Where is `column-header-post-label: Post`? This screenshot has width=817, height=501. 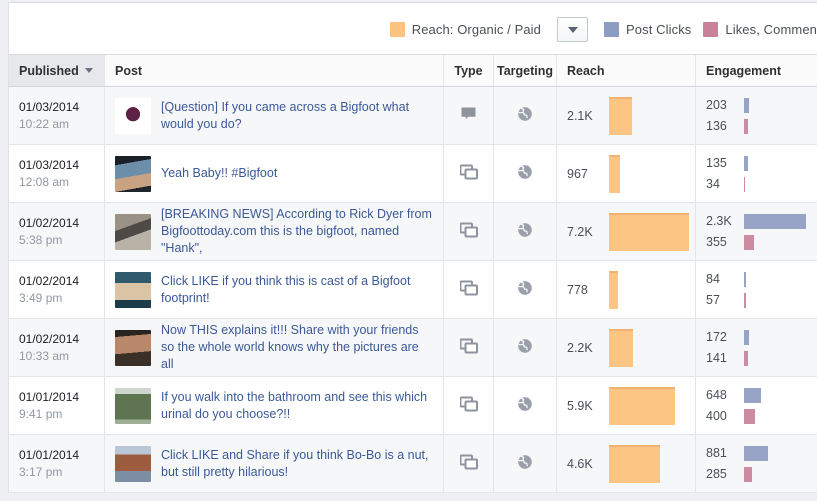
column-header-post-label: Post is located at coordinates (129, 70).